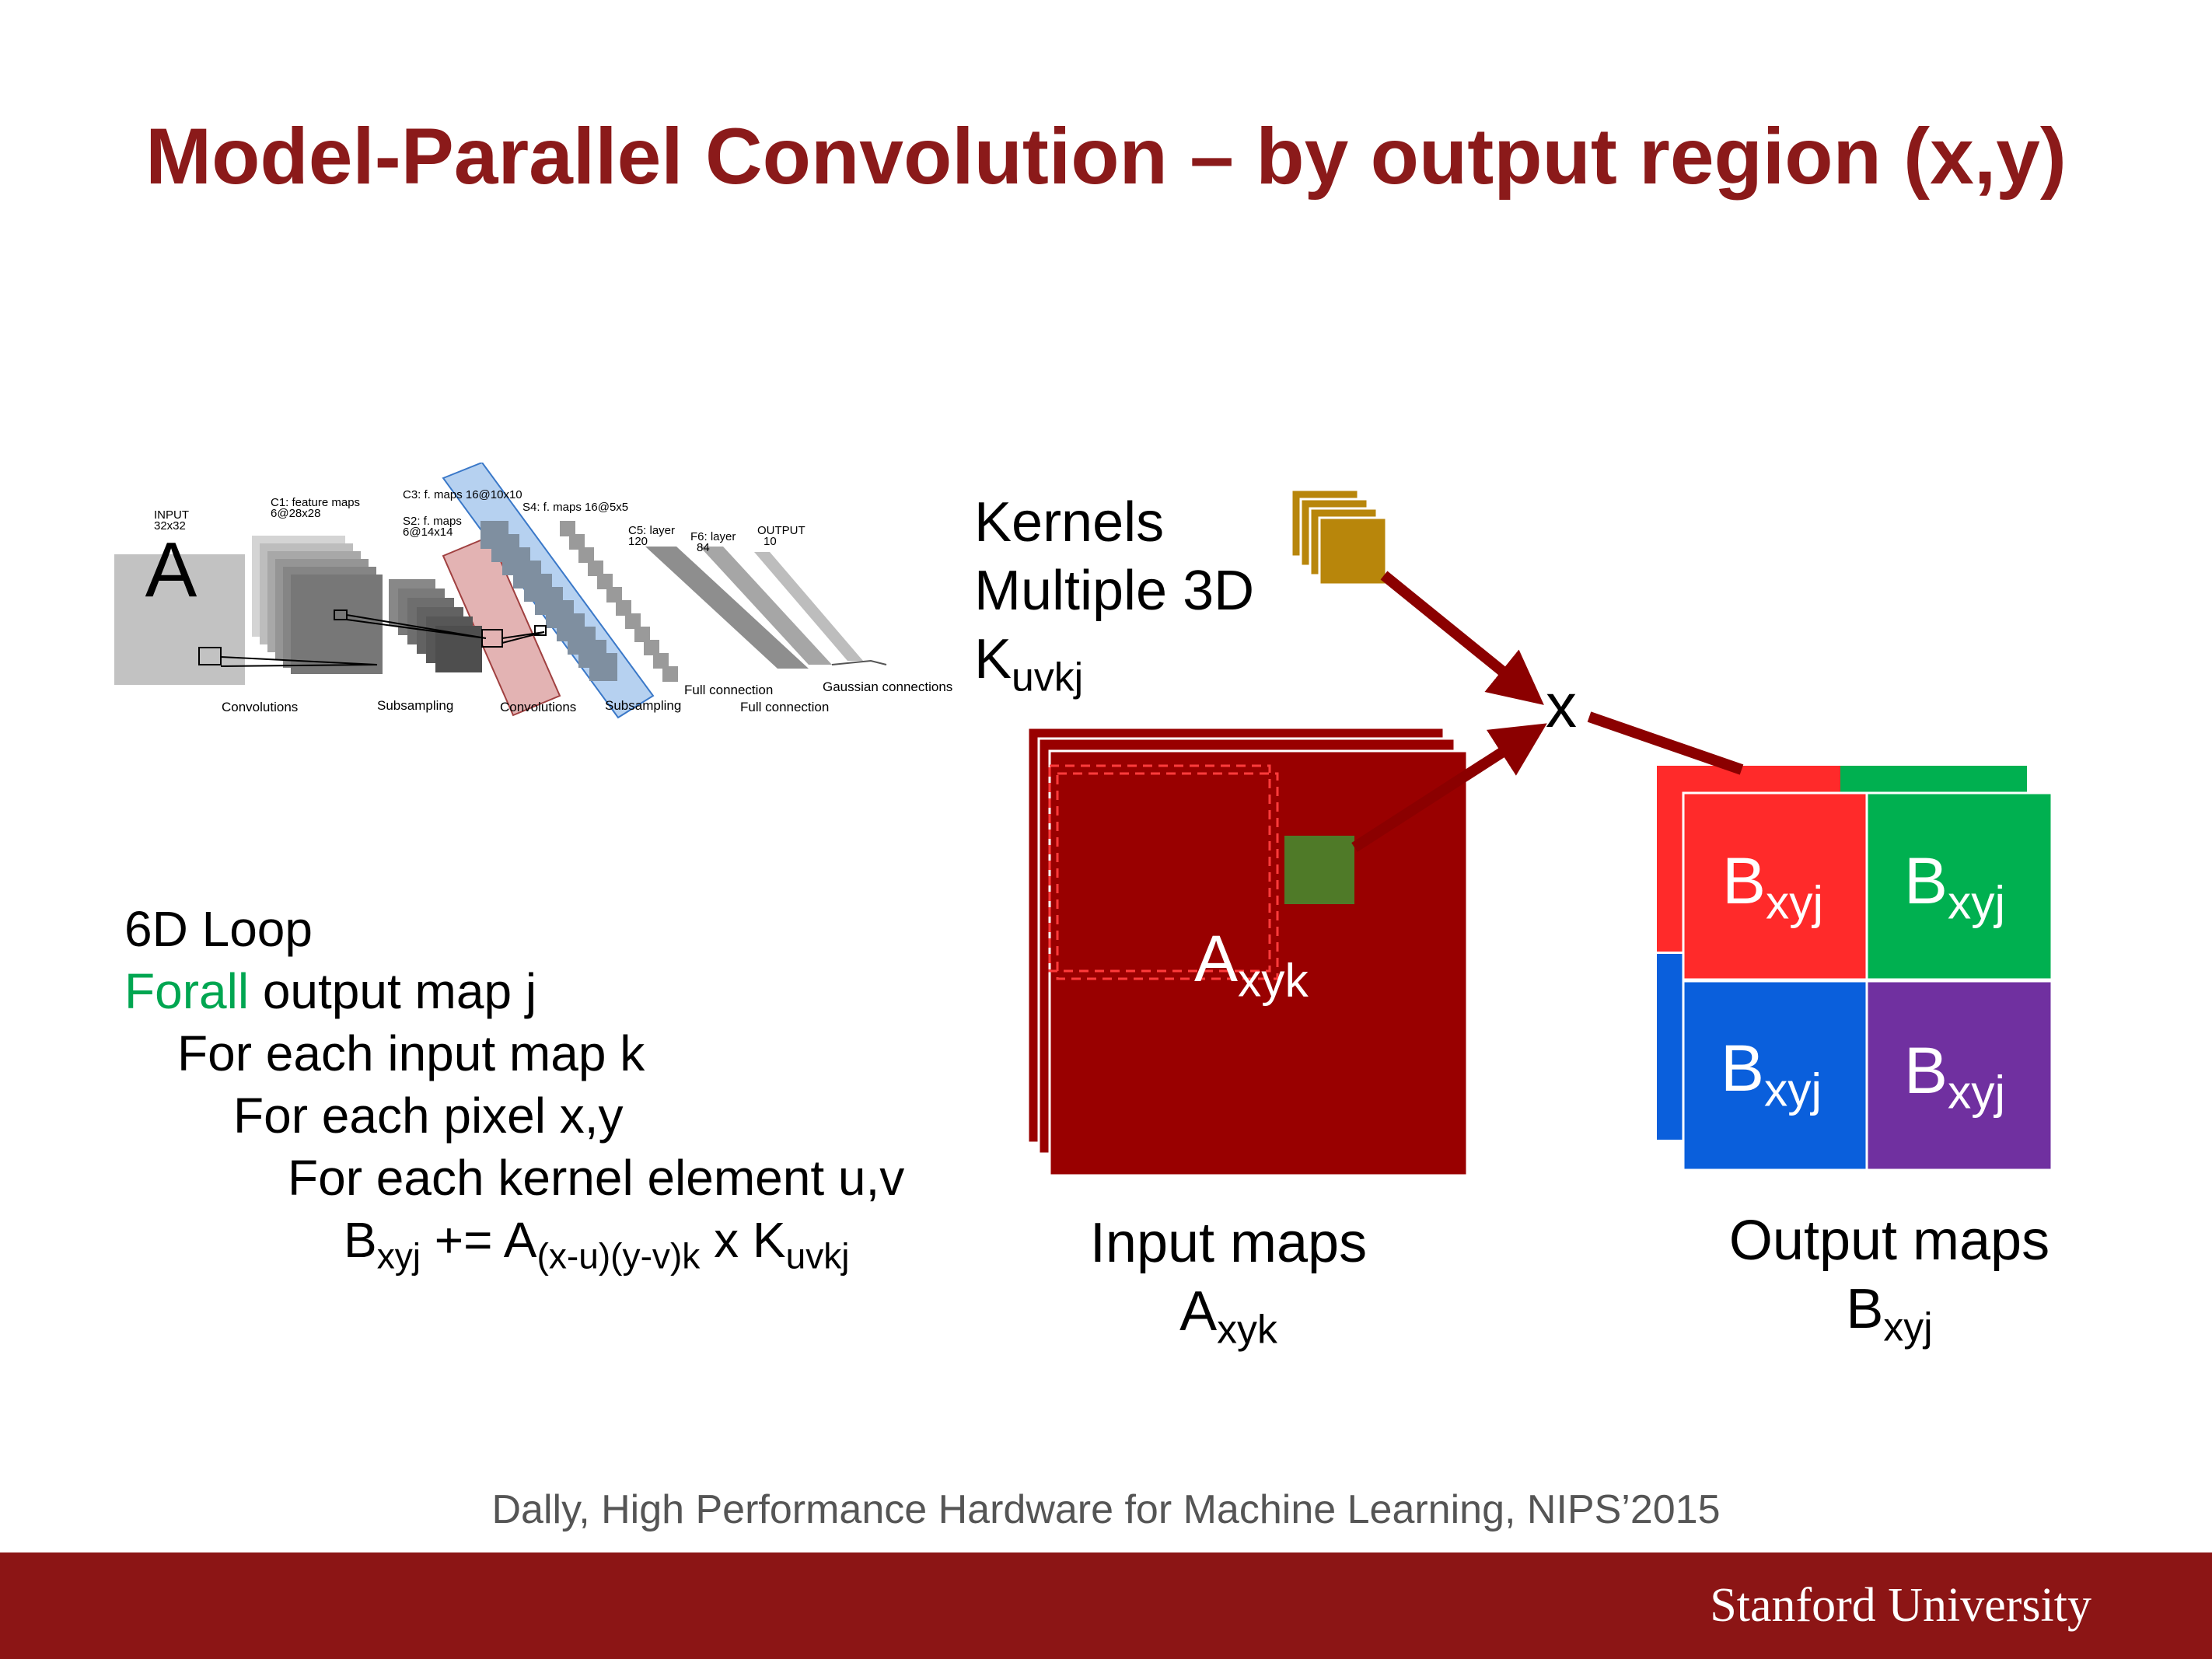 This screenshot has width=2212, height=1659. Describe the element at coordinates (1772, 886) in the screenshot. I see `output-map-label-red: Bxyj` at that location.